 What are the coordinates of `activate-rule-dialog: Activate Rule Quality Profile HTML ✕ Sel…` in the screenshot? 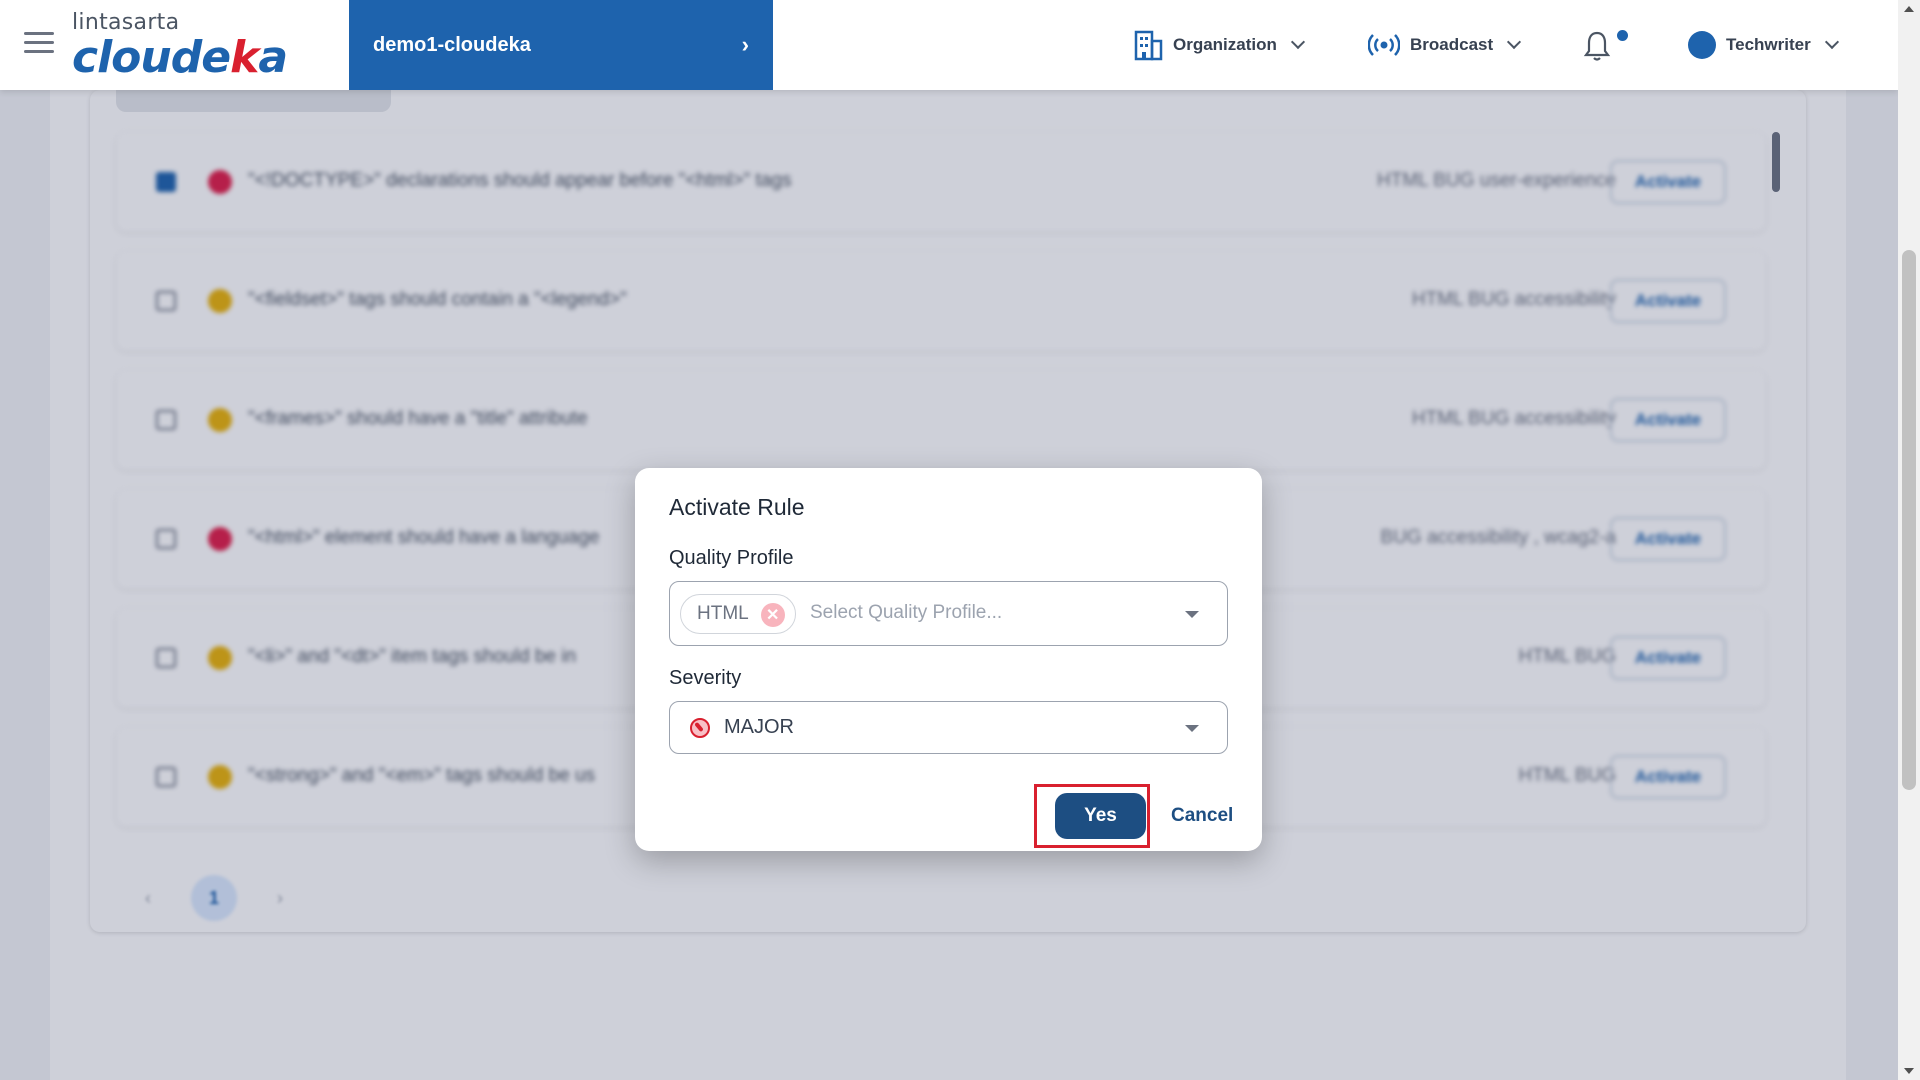 It's located at (948, 659).